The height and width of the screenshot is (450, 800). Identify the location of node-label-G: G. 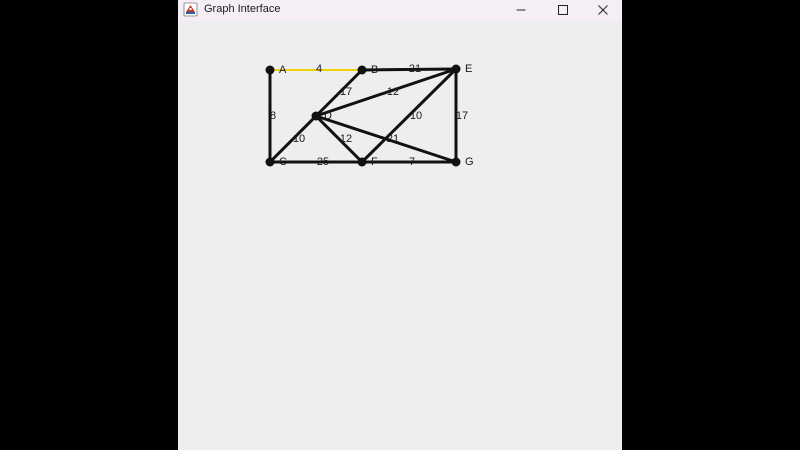
(469, 162).